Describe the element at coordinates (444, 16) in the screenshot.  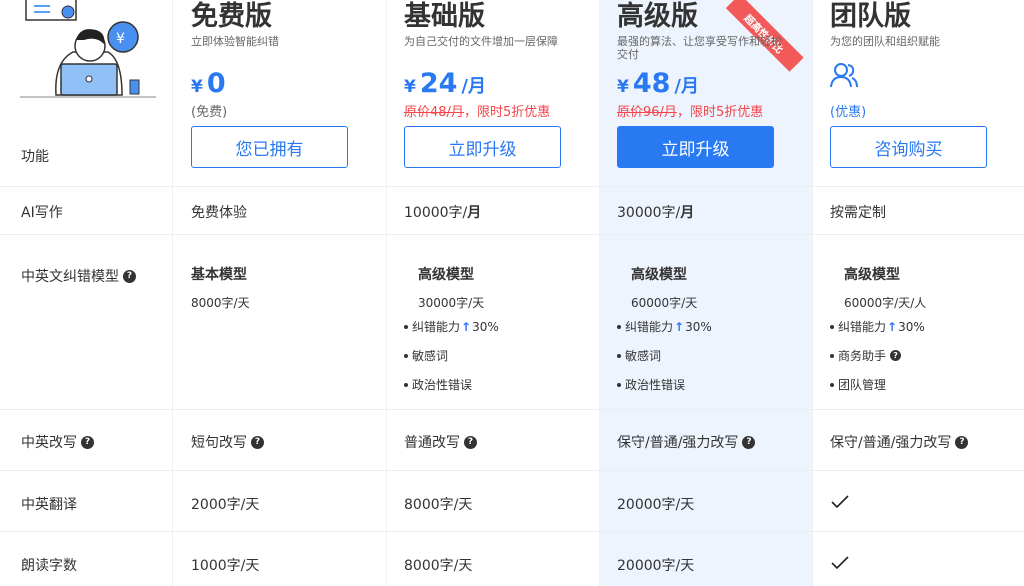
I see `plan-title: 基础版` at that location.